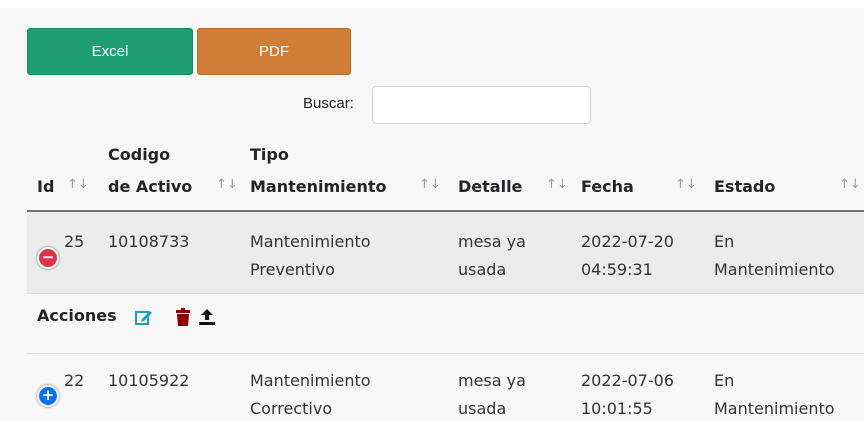 This screenshot has width=864, height=421. What do you see at coordinates (207, 317) in the screenshot?
I see `upload-icon` at bounding box center [207, 317].